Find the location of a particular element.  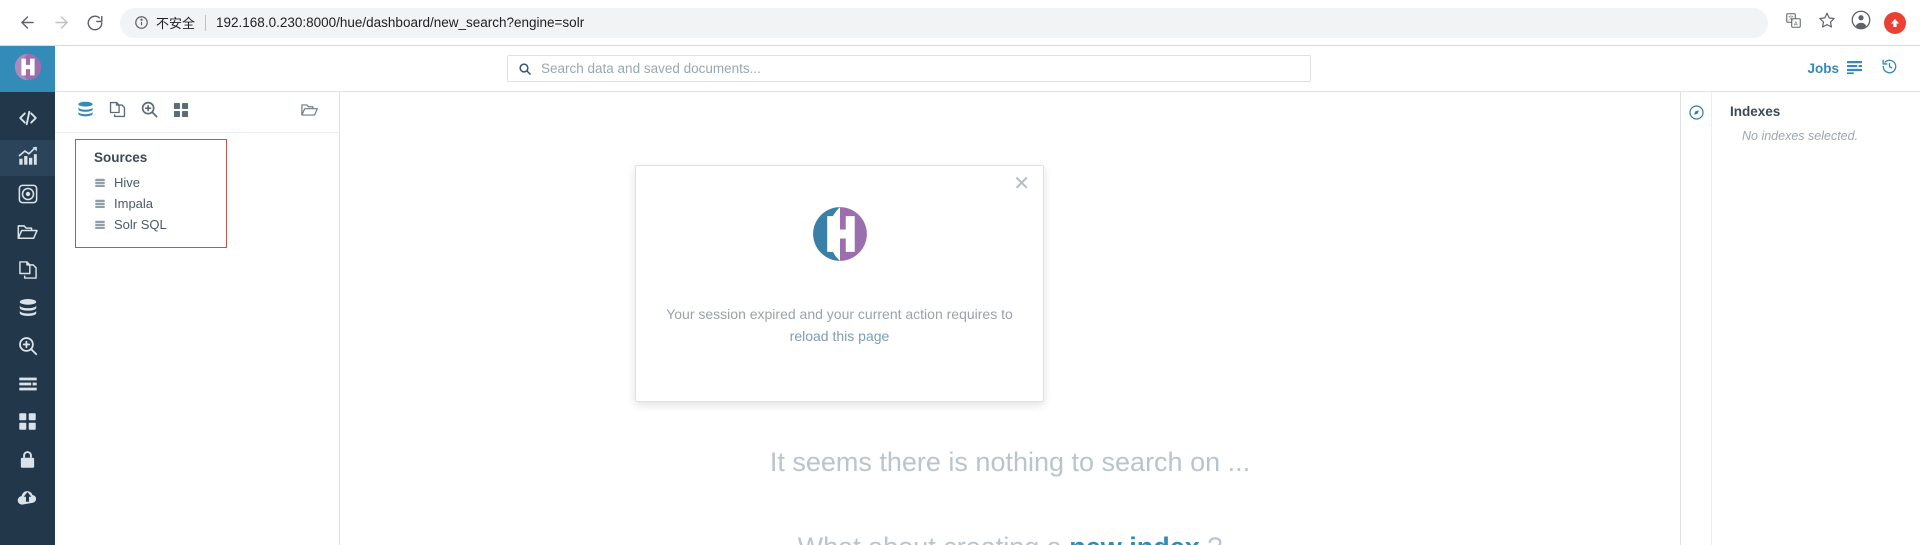

bookmark-button is located at coordinates (1827, 23).